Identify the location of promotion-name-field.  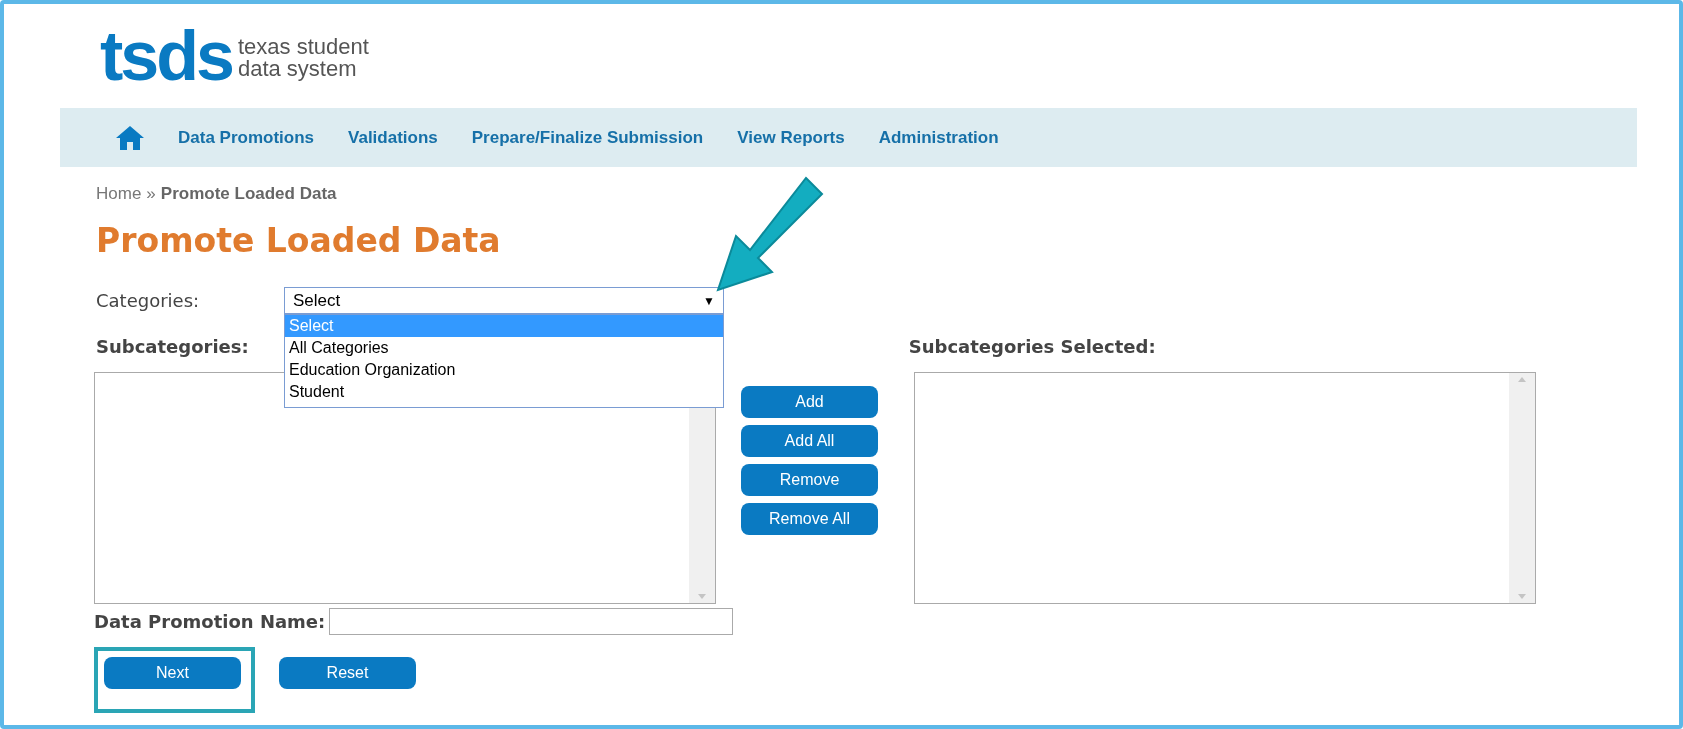
(531, 621).